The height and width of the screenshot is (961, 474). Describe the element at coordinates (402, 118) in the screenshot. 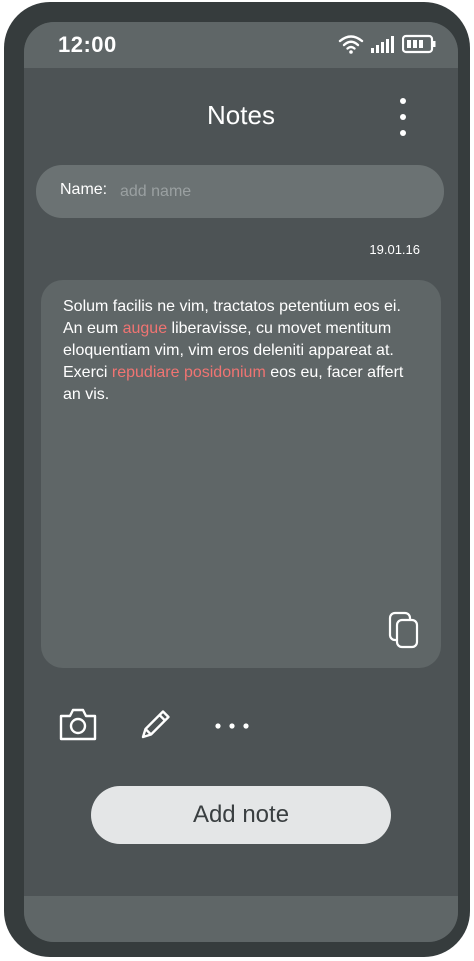

I see `more-vertical-icon` at that location.